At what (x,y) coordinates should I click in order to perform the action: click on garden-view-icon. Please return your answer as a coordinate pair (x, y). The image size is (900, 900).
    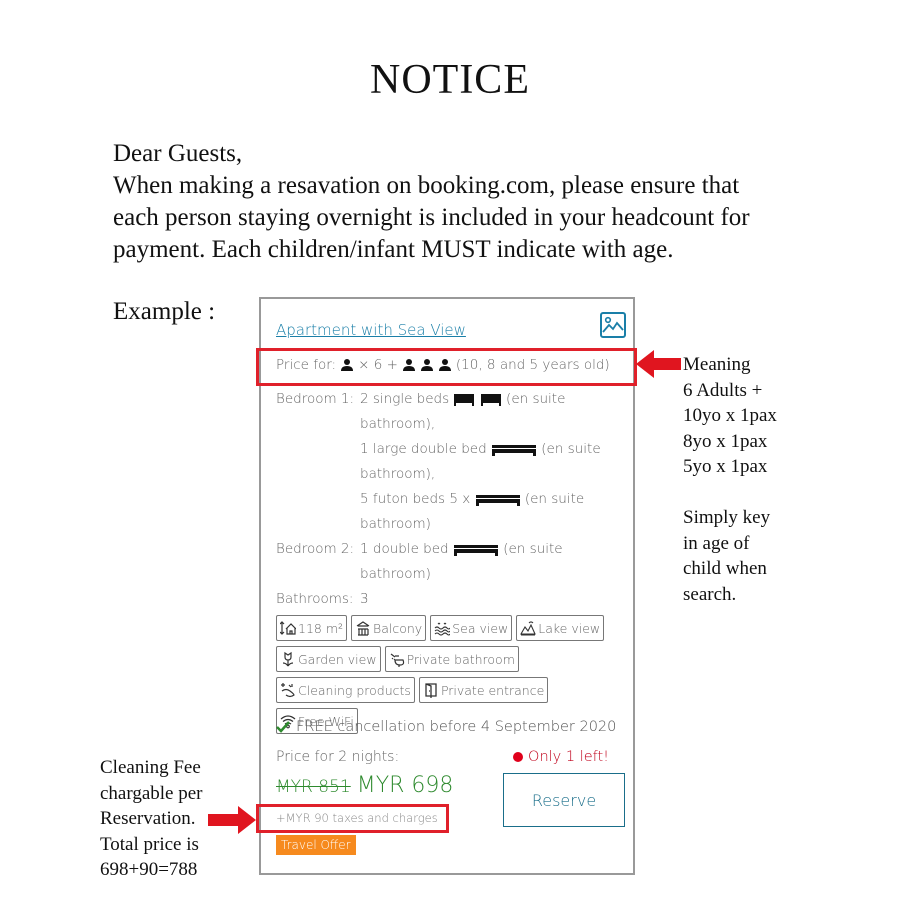
    Looking at the image, I should click on (288, 659).